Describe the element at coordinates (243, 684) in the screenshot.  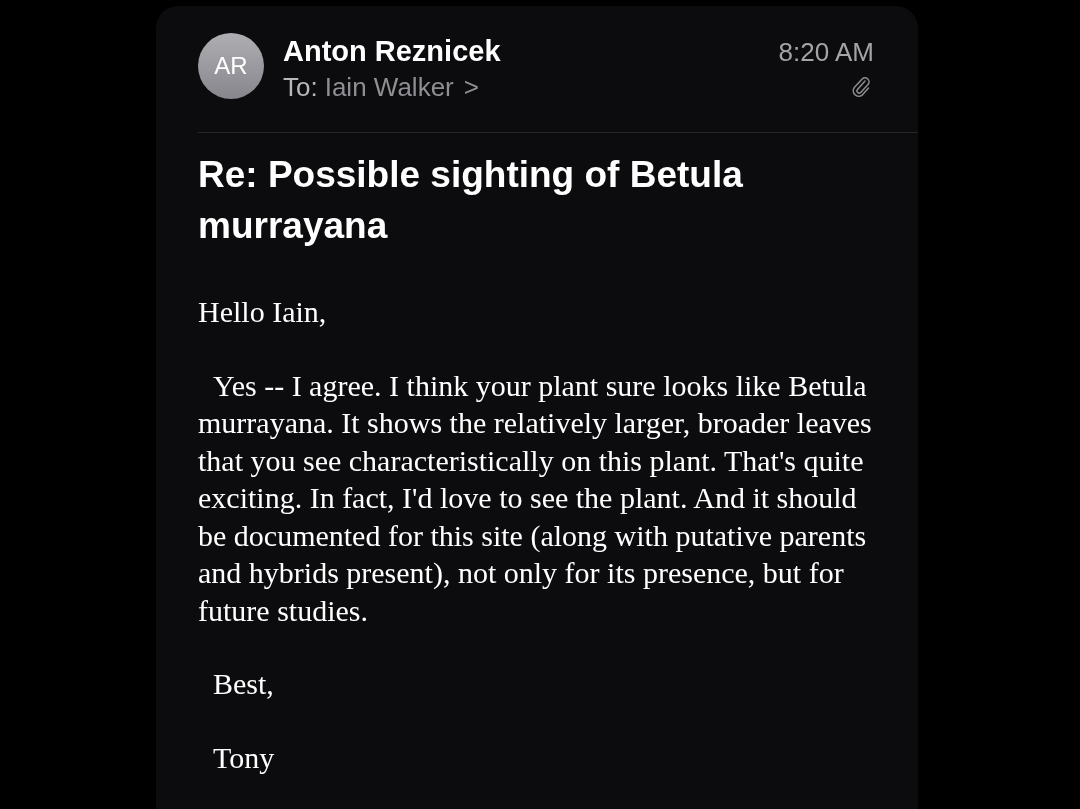
I see `body-paragraph: Best,` at that location.